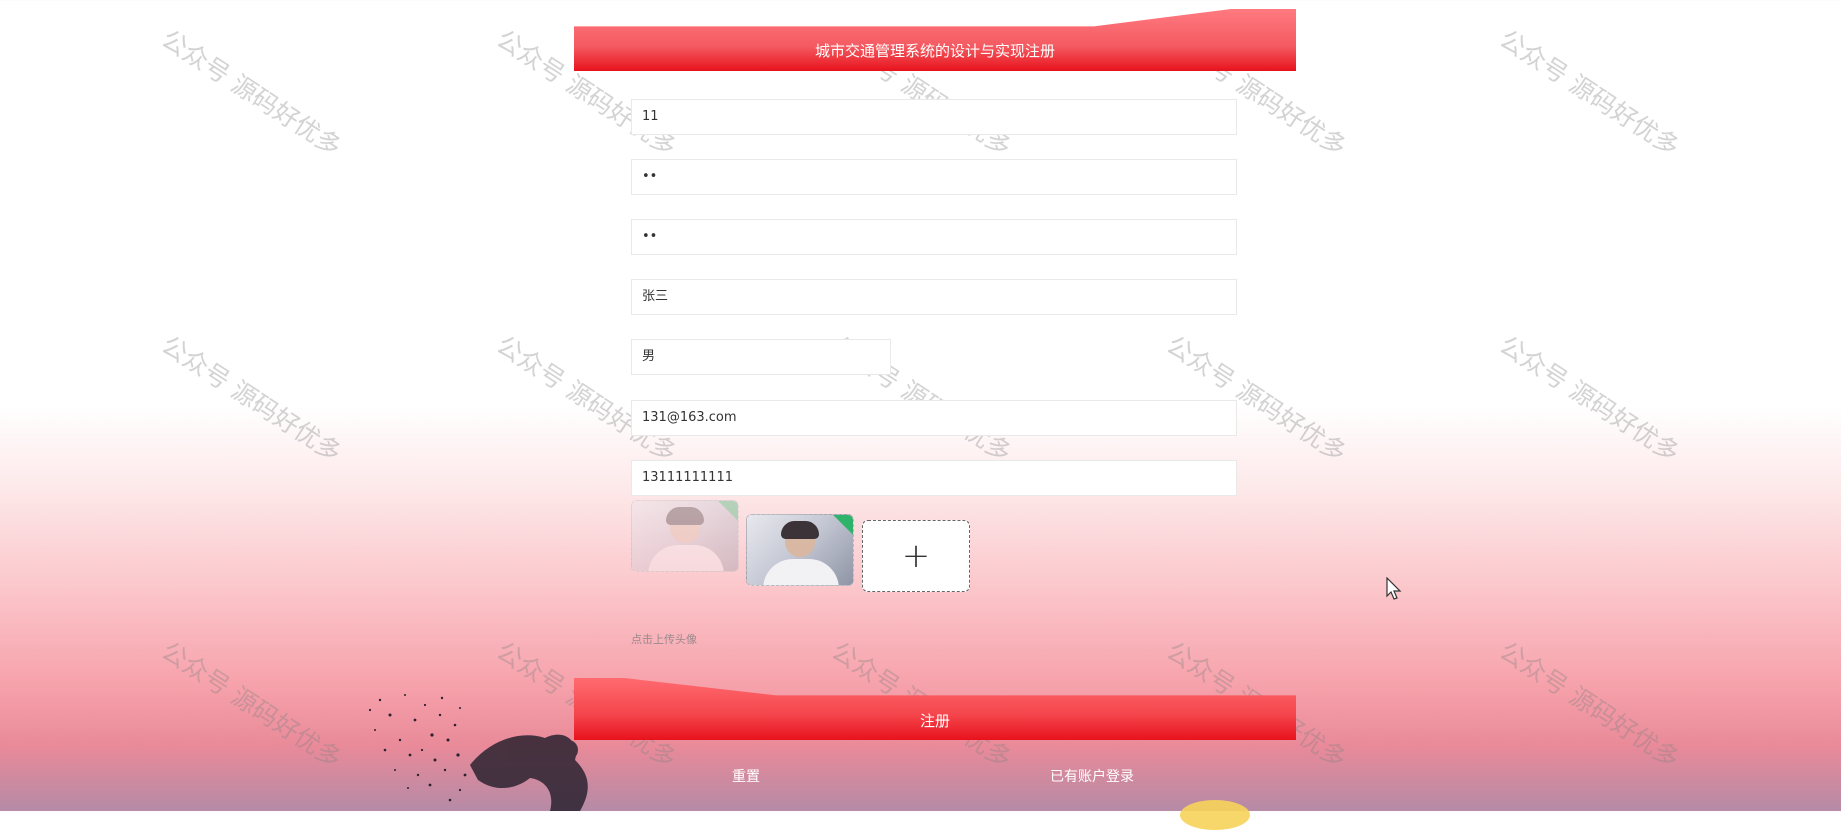 The image size is (1841, 830). I want to click on password-field: ••, so click(934, 177).